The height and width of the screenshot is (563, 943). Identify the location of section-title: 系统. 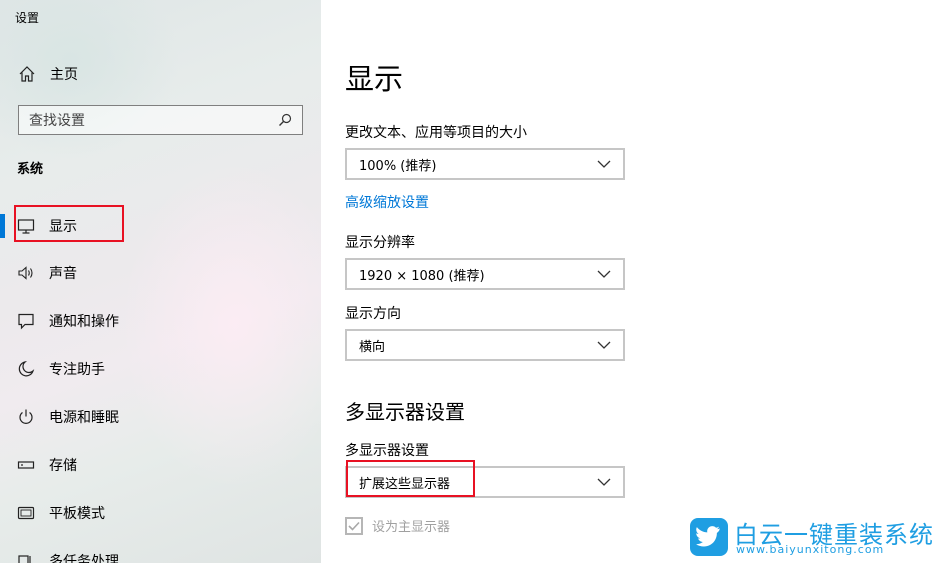
(30, 169).